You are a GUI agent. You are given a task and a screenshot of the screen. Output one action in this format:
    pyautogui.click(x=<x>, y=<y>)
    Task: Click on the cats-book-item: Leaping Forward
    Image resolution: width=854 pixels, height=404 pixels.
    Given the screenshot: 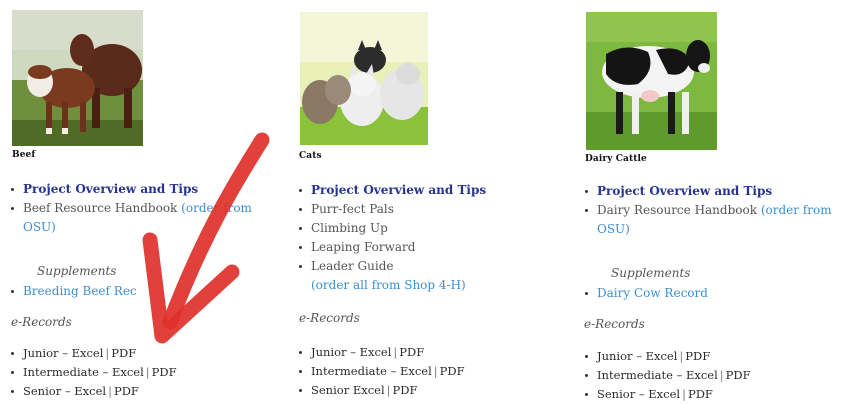 What is the action you would take?
    pyautogui.click(x=418, y=247)
    